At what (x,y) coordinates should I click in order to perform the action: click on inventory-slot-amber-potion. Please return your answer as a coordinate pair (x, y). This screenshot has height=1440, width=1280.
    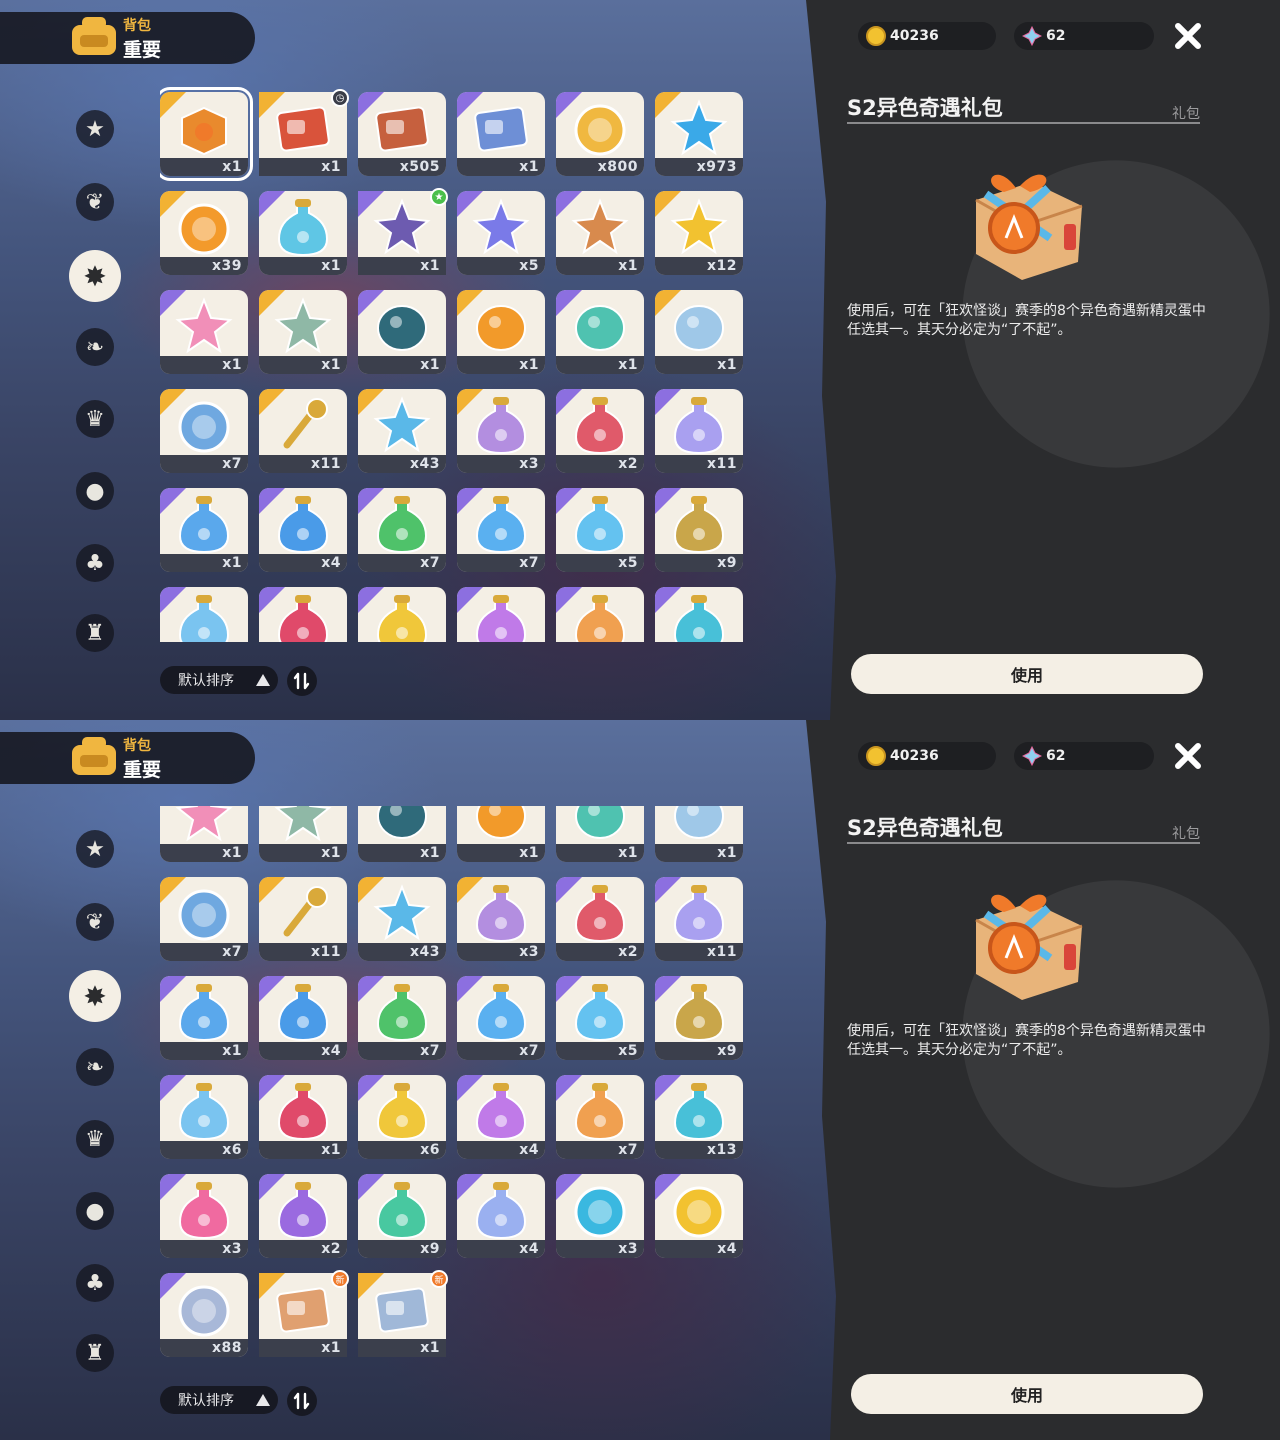
    Looking at the image, I should click on (402, 614).